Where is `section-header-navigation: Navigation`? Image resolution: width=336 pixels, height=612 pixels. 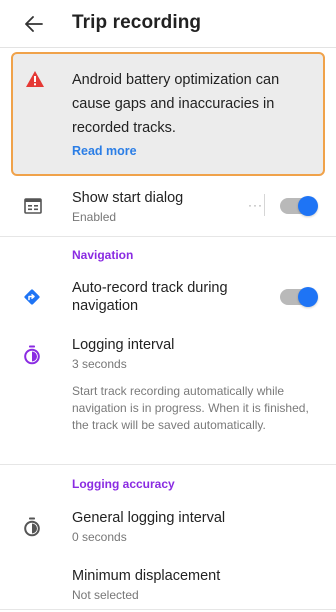
section-header-navigation: Navigation is located at coordinates (103, 255).